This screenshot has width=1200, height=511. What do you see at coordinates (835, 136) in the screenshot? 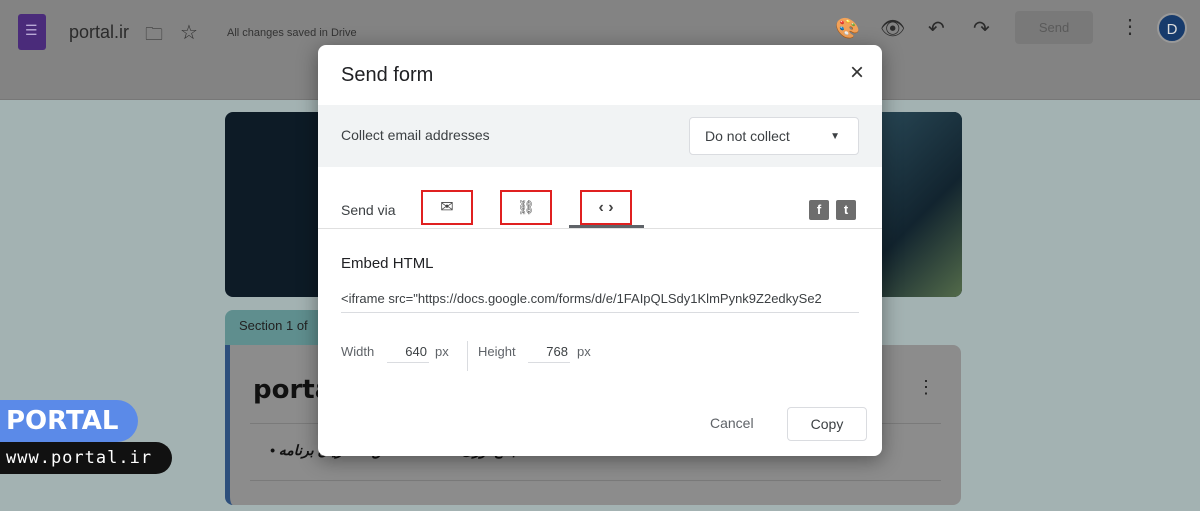
I see `dropdown-caret-icon: ▼` at bounding box center [835, 136].